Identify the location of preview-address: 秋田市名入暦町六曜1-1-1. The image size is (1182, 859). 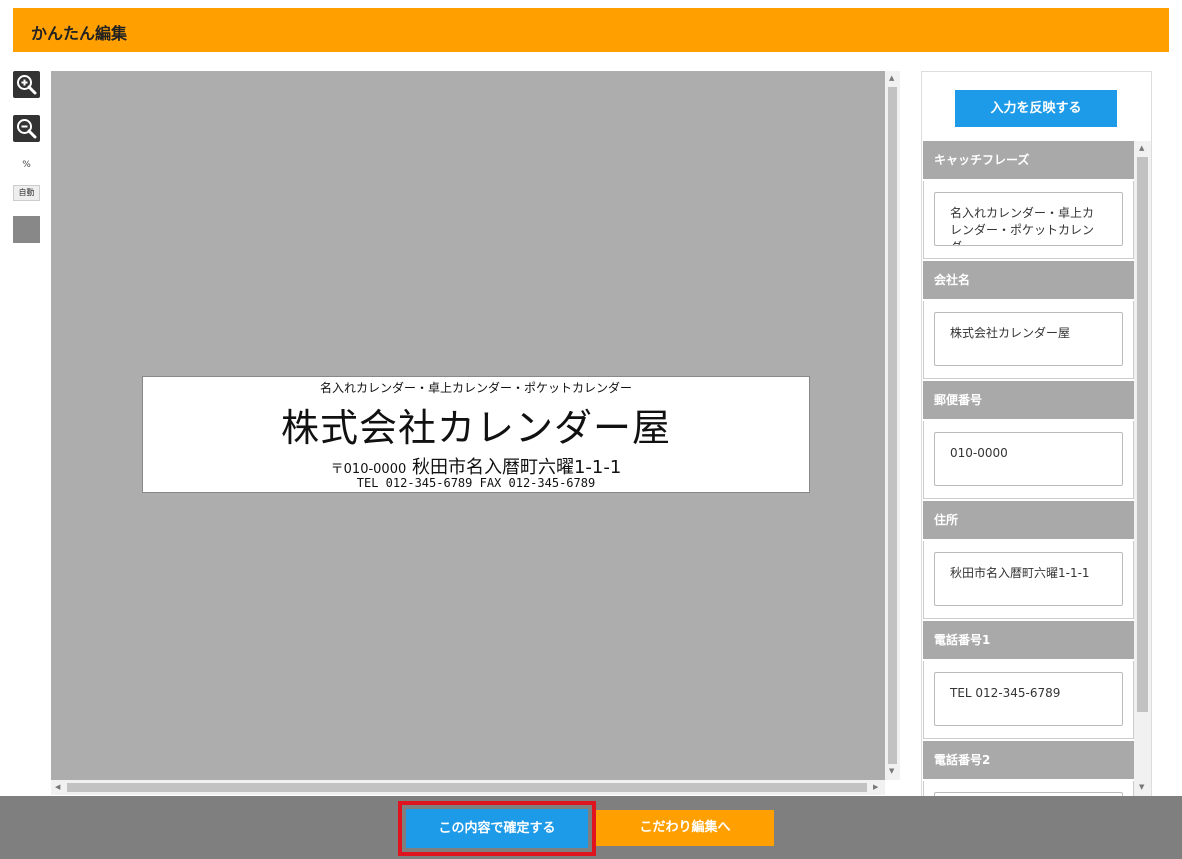
(516, 467).